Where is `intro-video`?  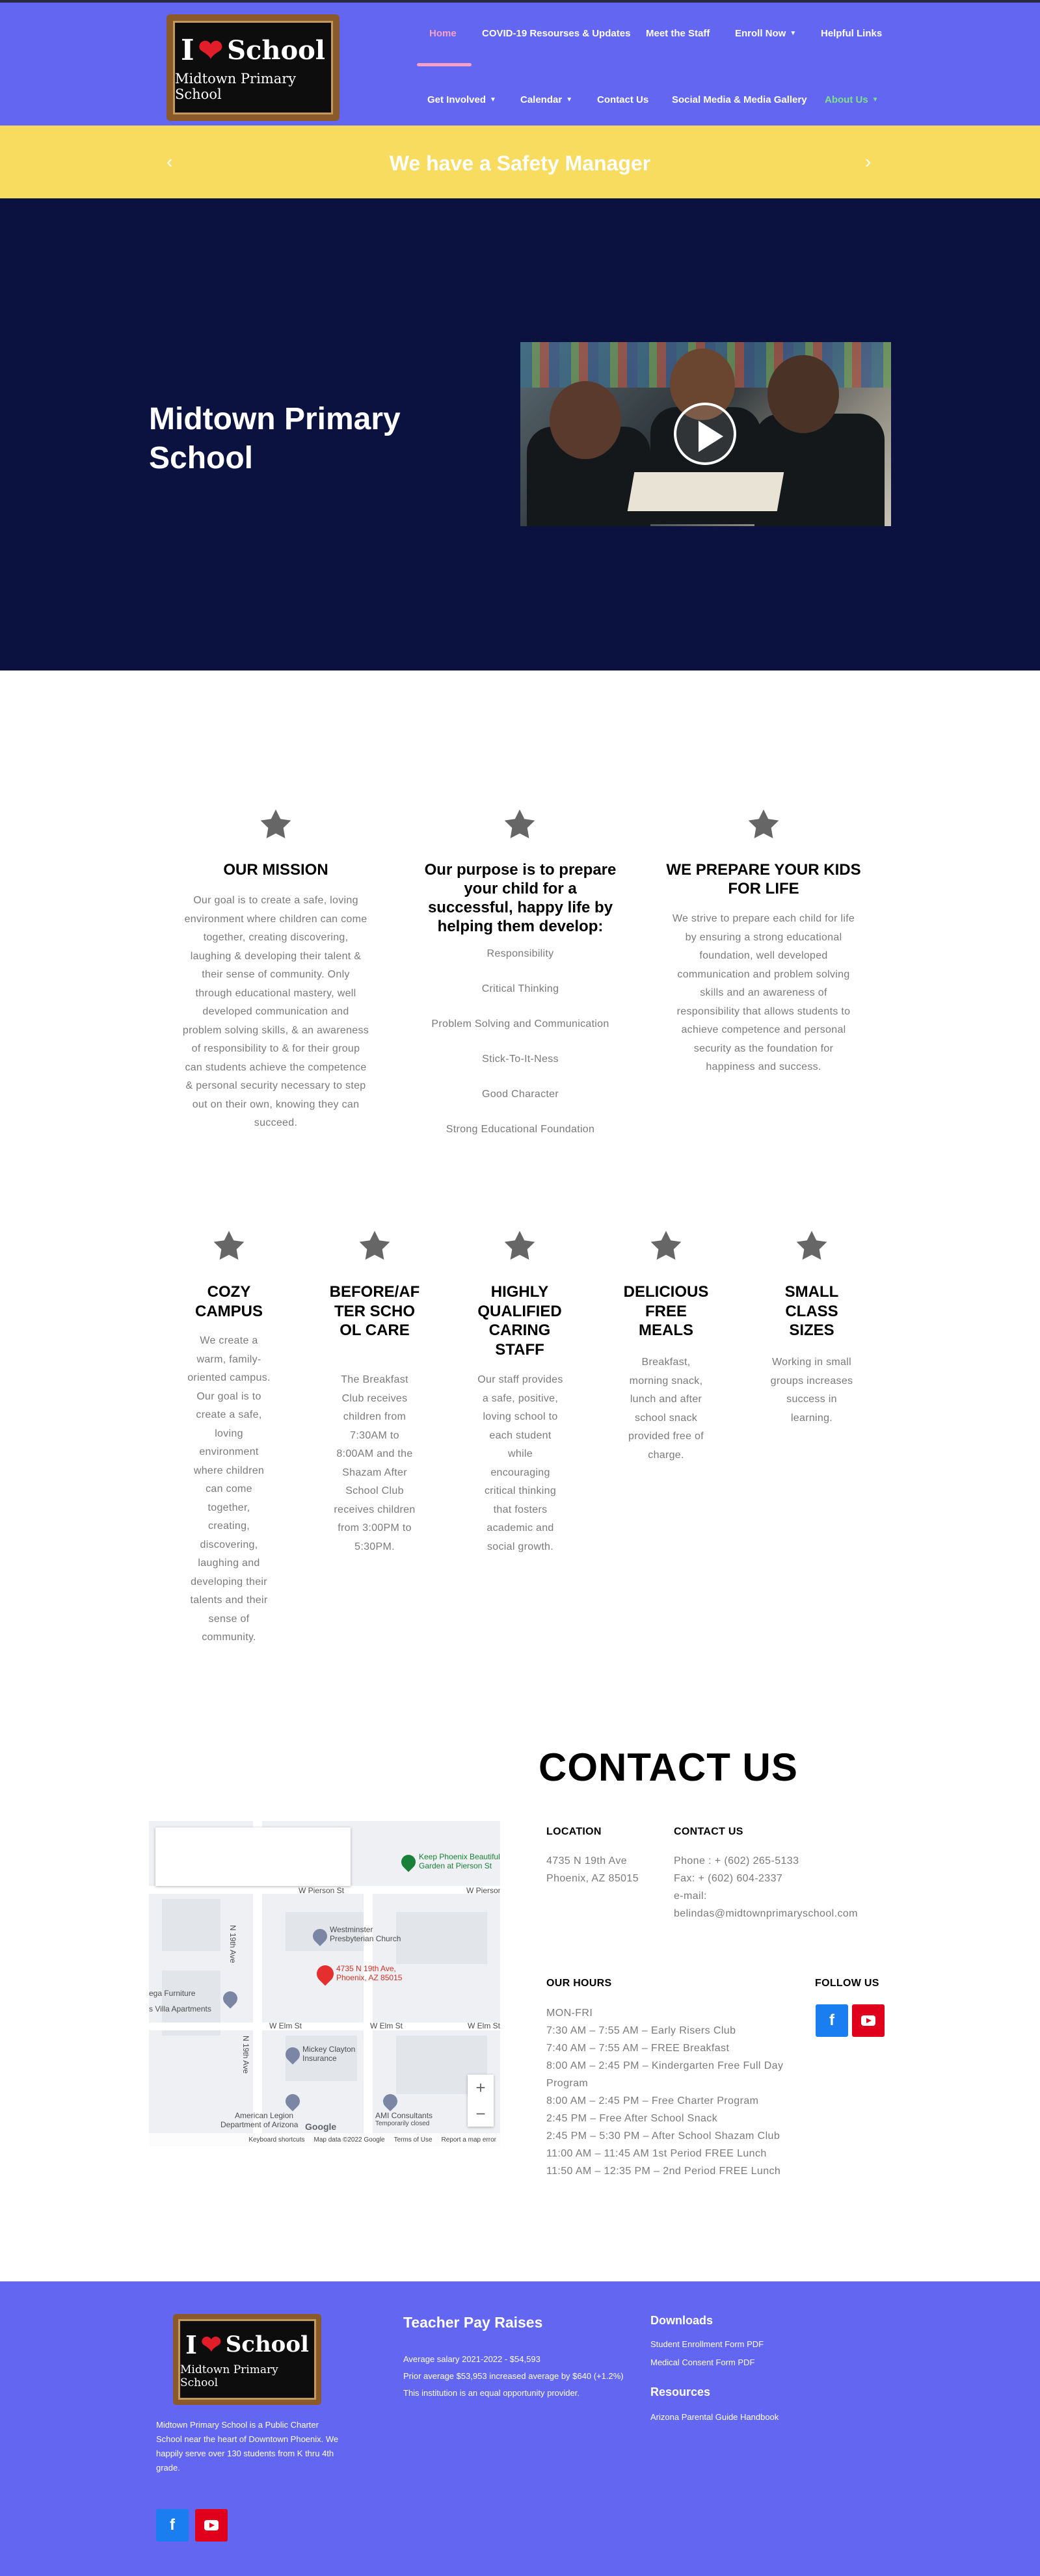
intro-video is located at coordinates (705, 434).